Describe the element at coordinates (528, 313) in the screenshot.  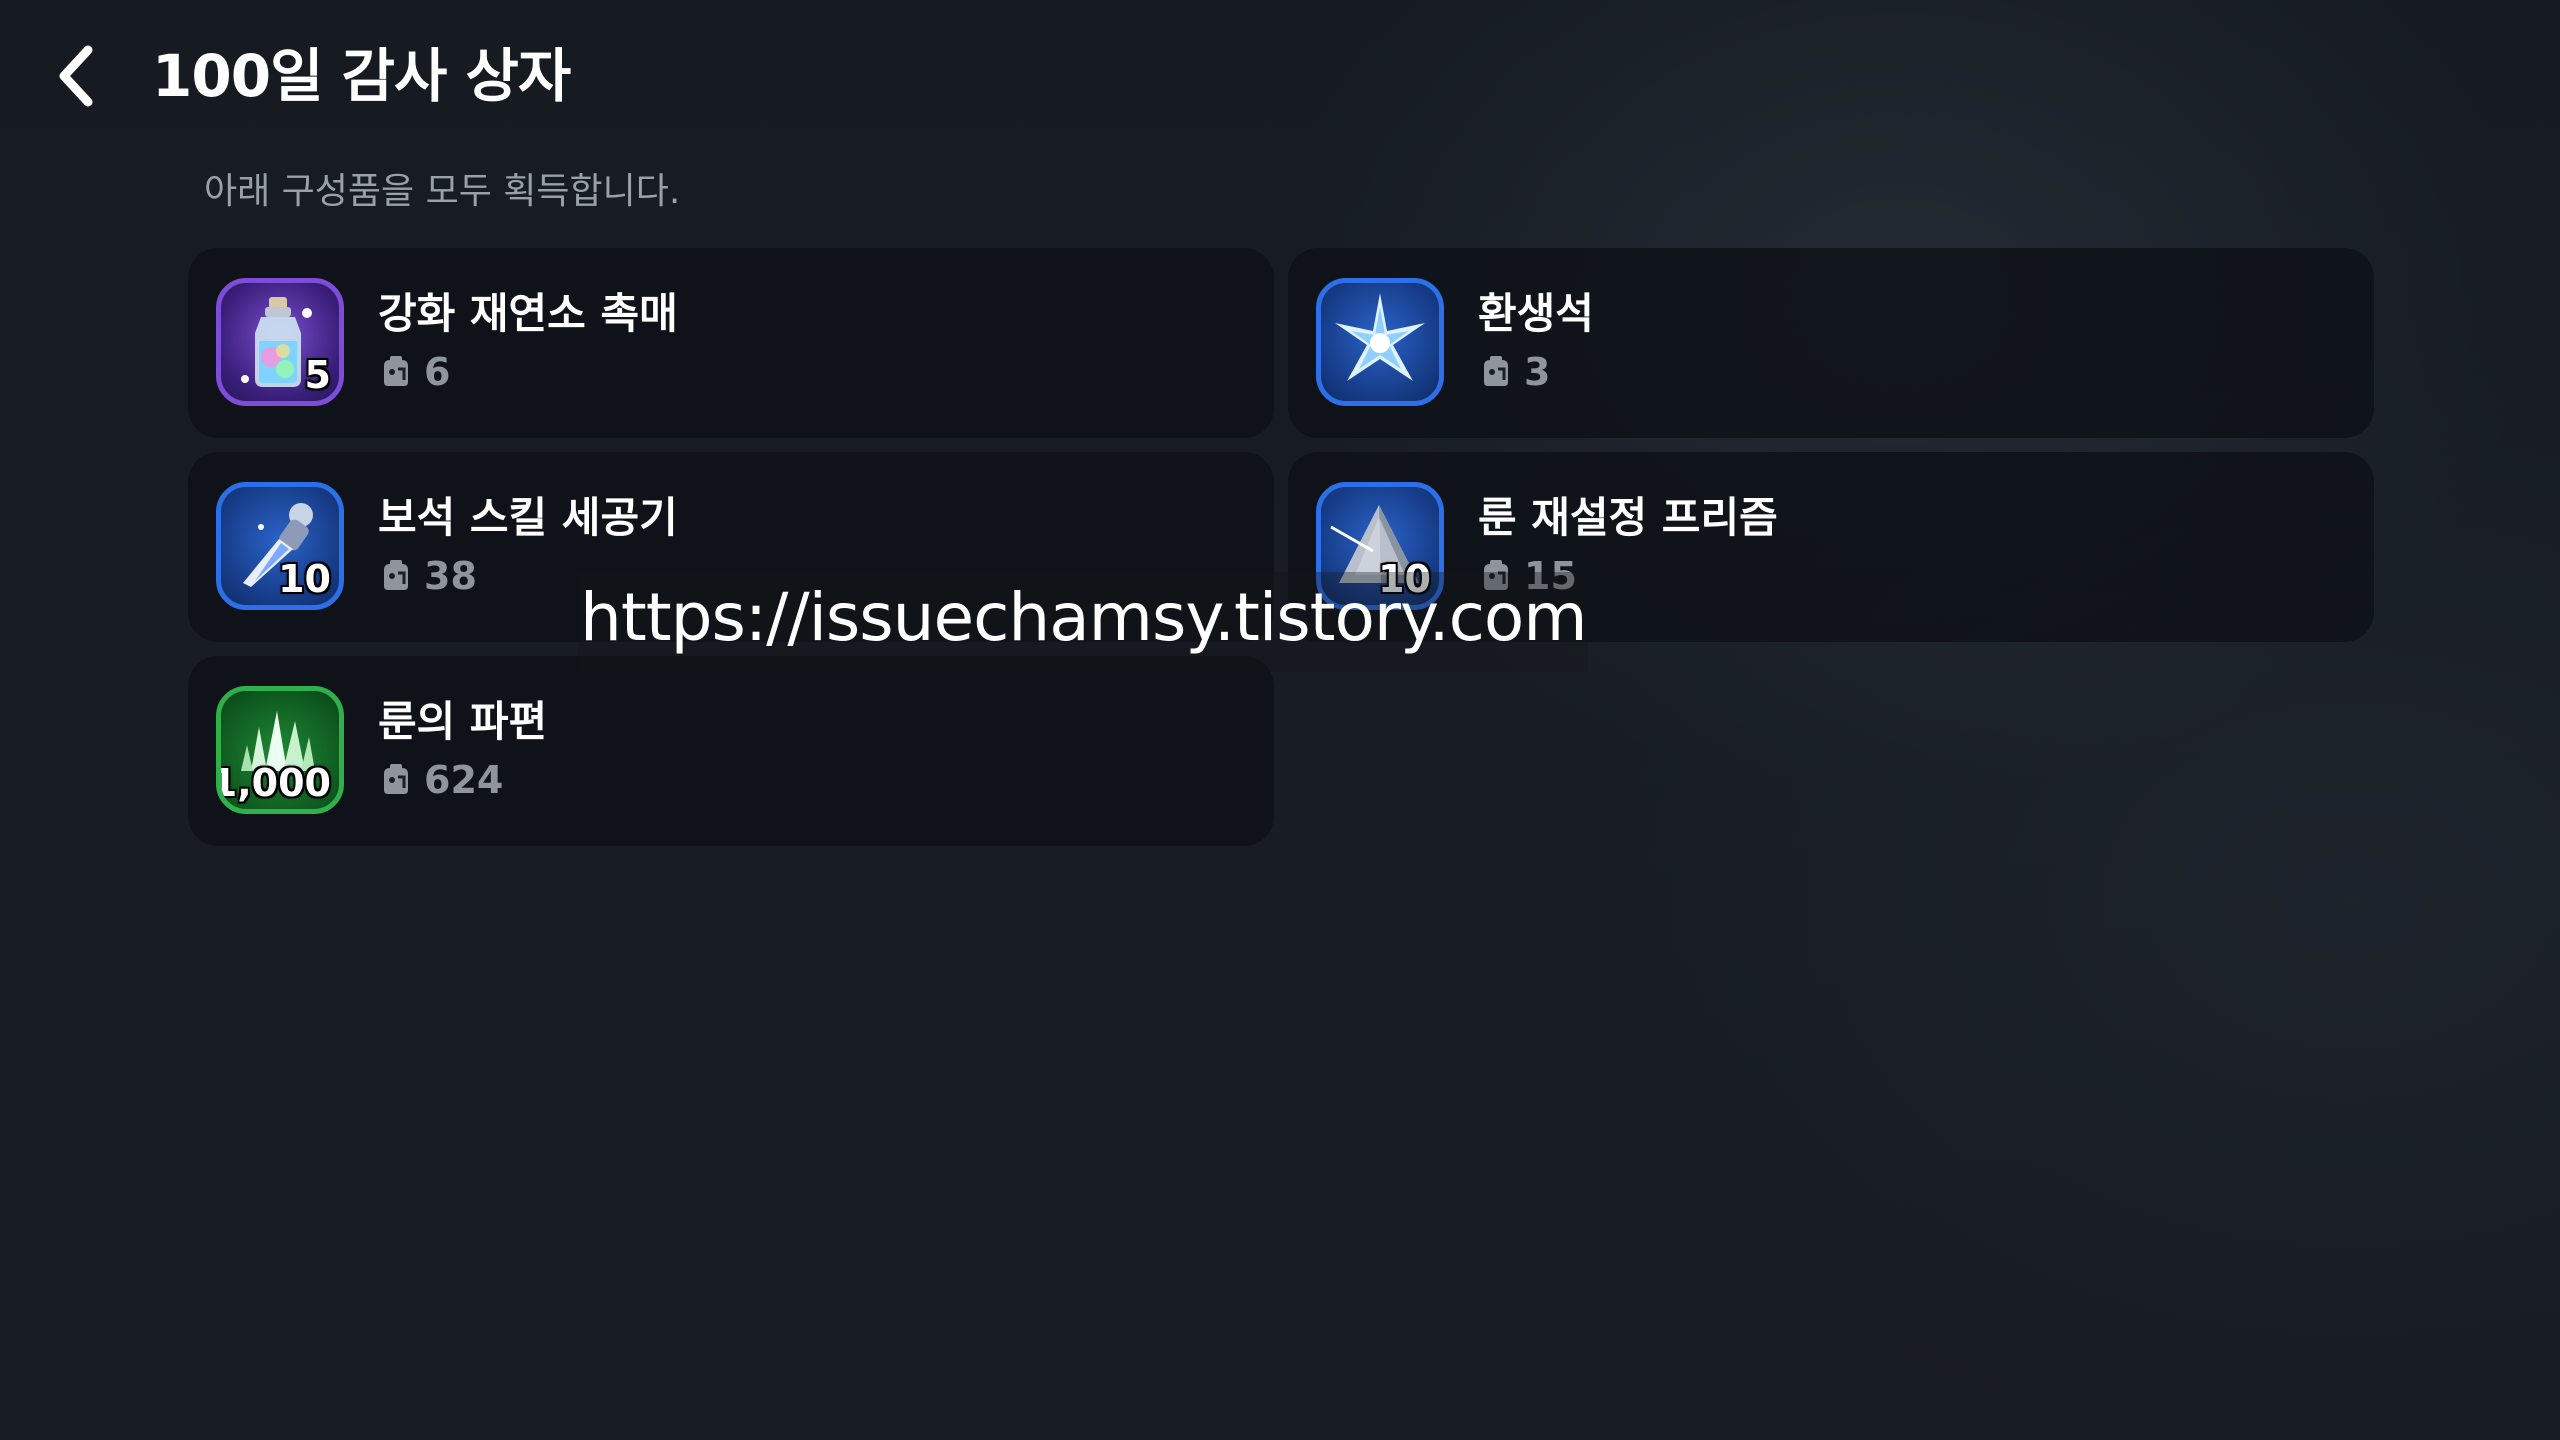
I see `item-name: 강화 재연소 촉매` at that location.